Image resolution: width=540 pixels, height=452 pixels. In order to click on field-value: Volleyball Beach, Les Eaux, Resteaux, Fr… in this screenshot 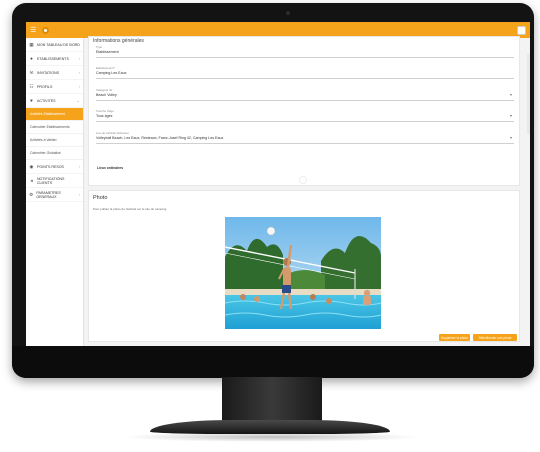, I will do `click(160, 138)`.